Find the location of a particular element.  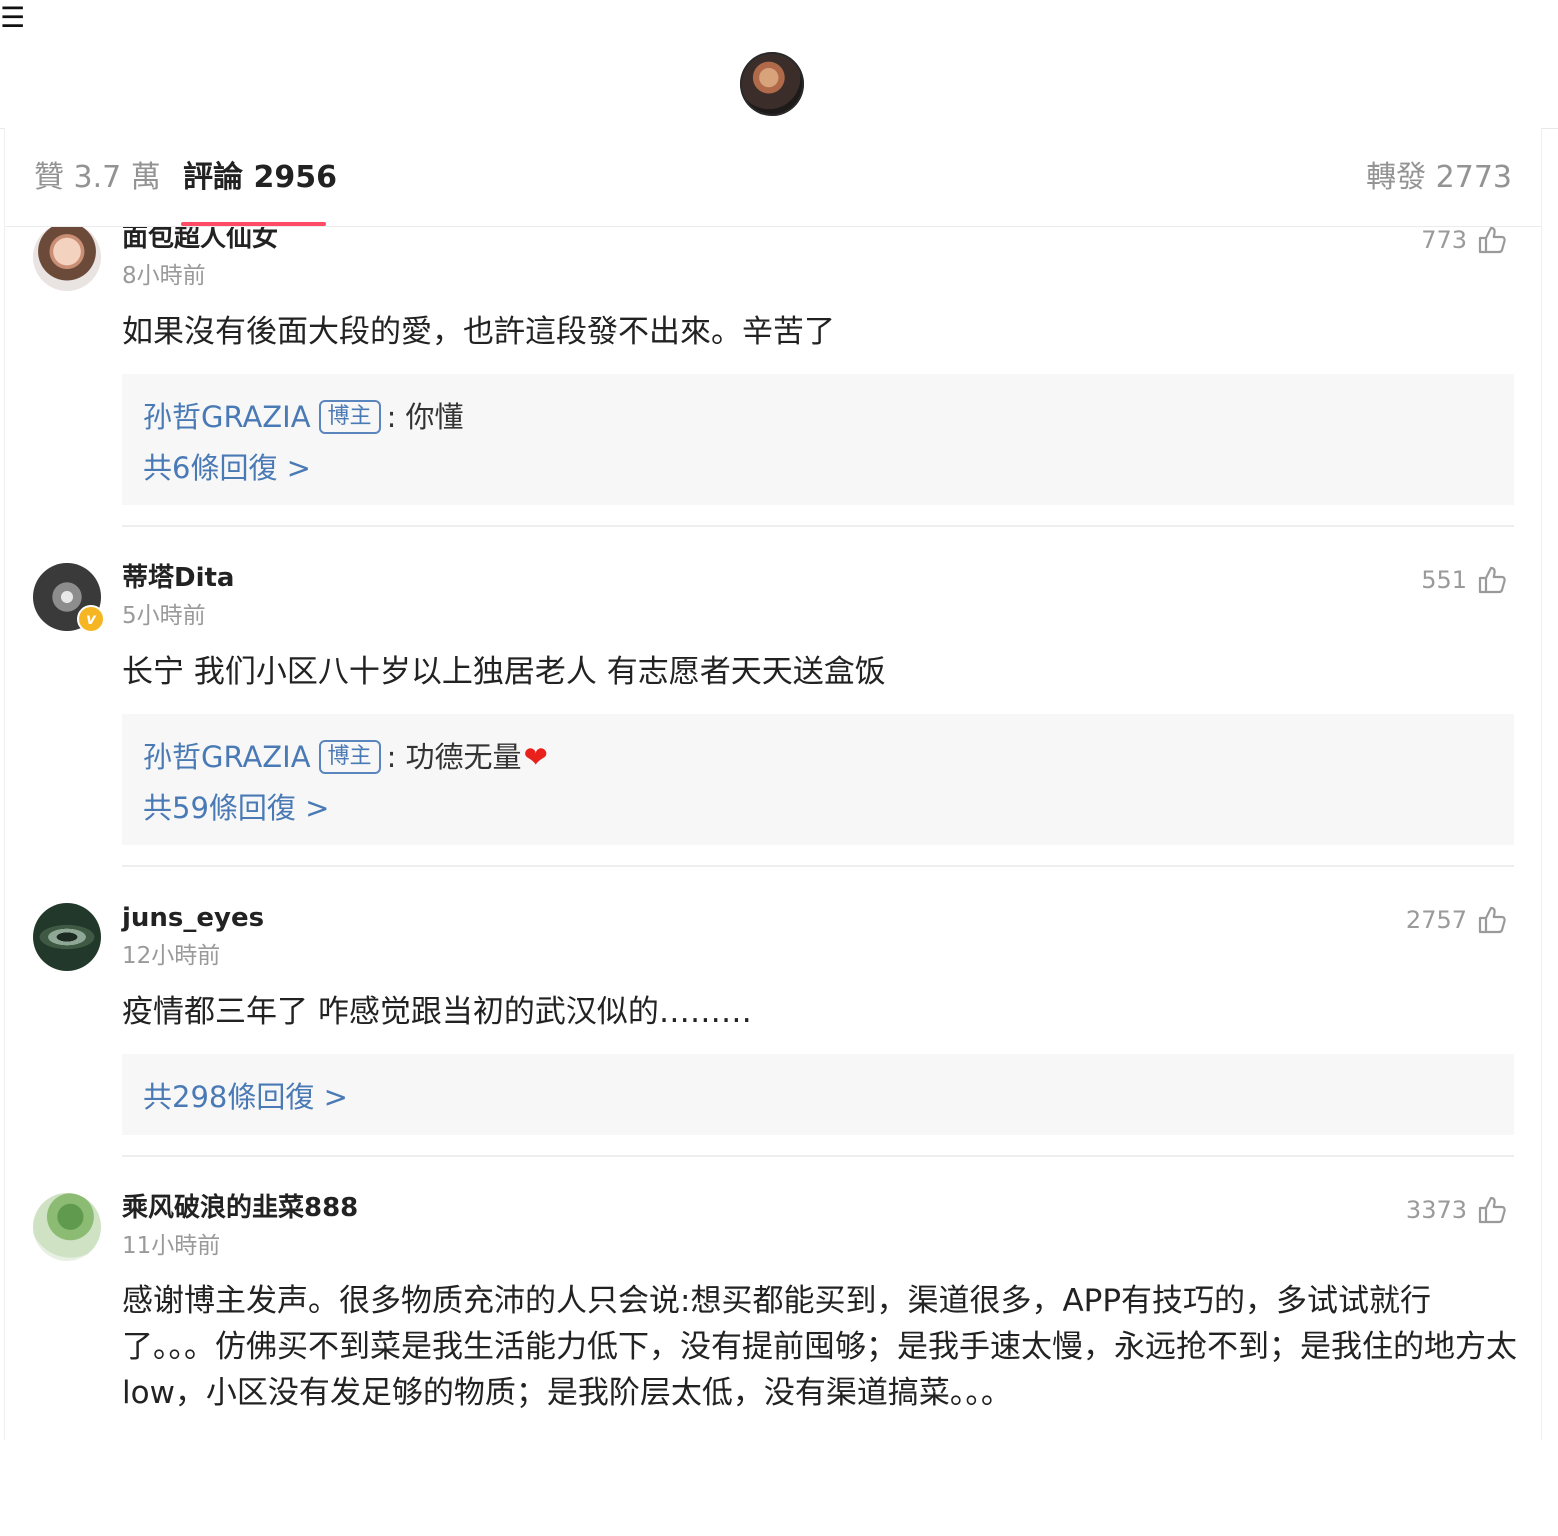

like-button: 773 is located at coordinates (1464, 240).